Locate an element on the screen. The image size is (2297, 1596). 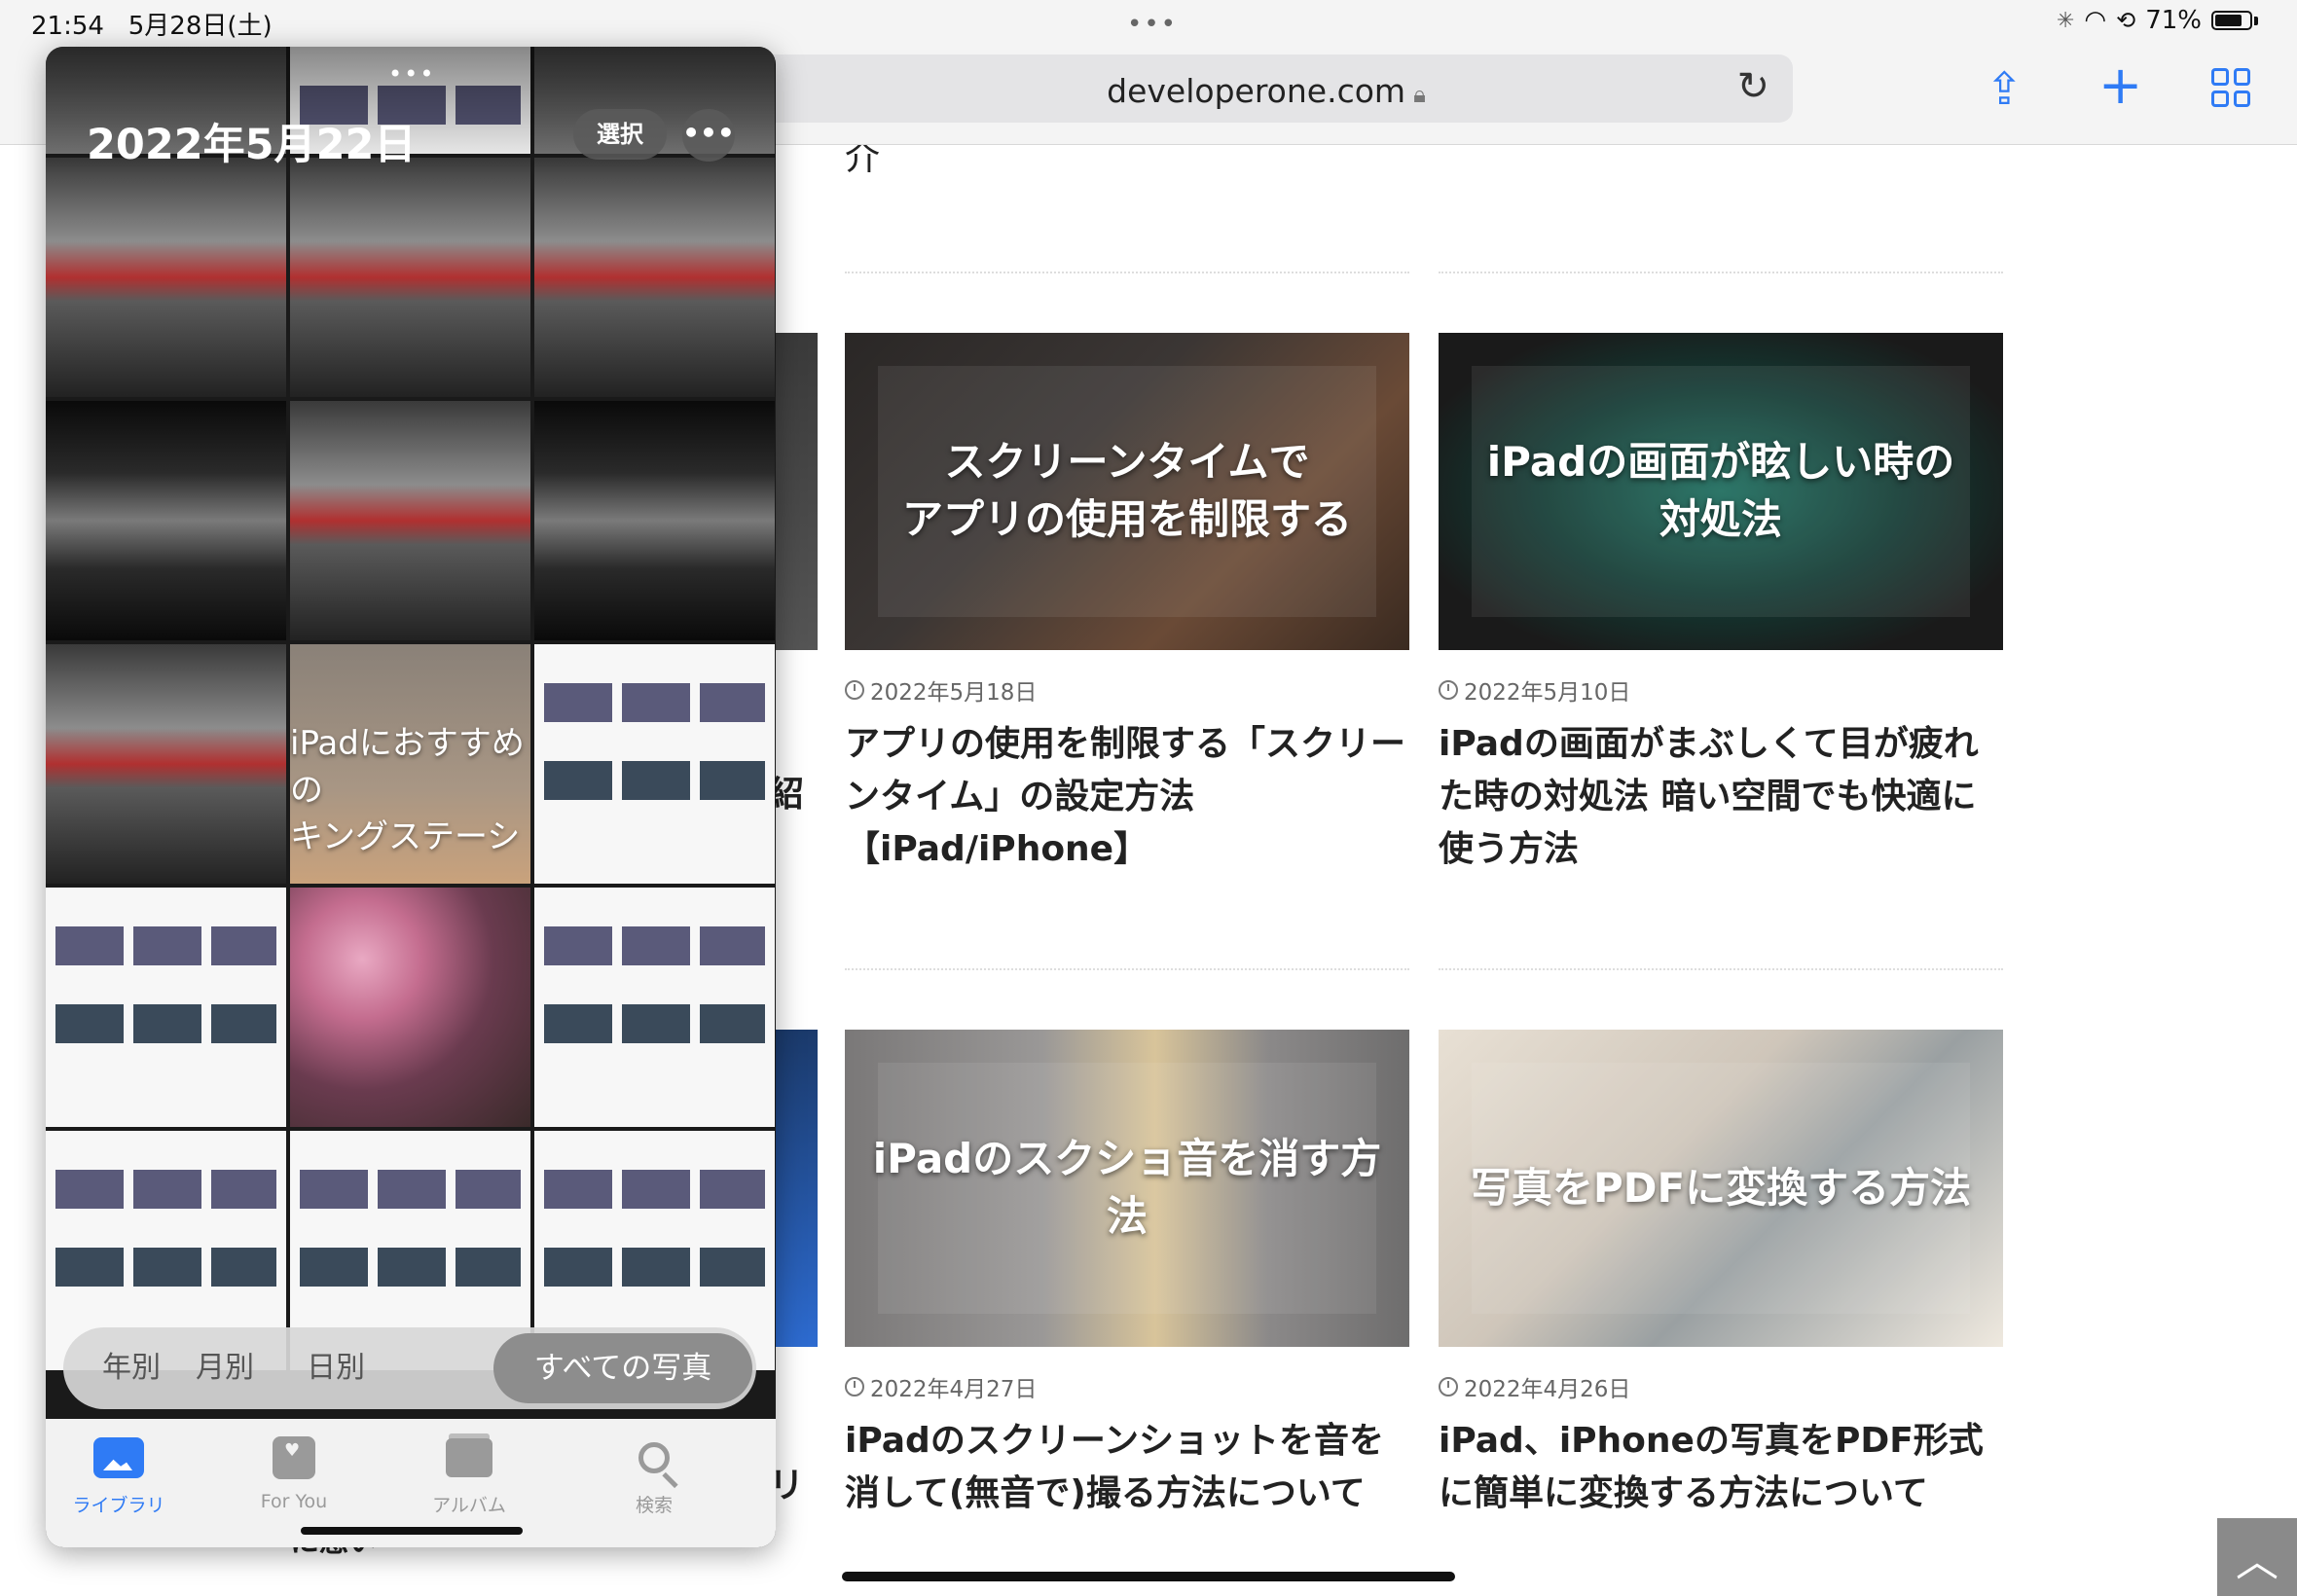
article-date: 2022年4月26日 is located at coordinates (1721, 1386).